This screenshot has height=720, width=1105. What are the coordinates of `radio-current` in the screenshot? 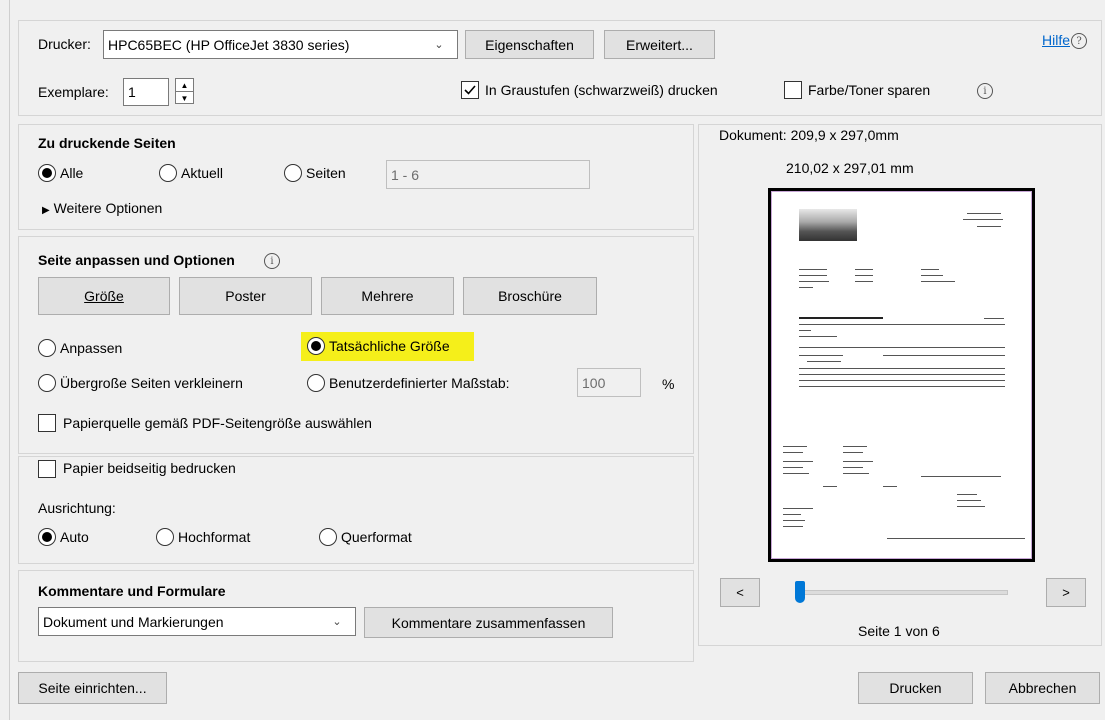 It's located at (168, 173).